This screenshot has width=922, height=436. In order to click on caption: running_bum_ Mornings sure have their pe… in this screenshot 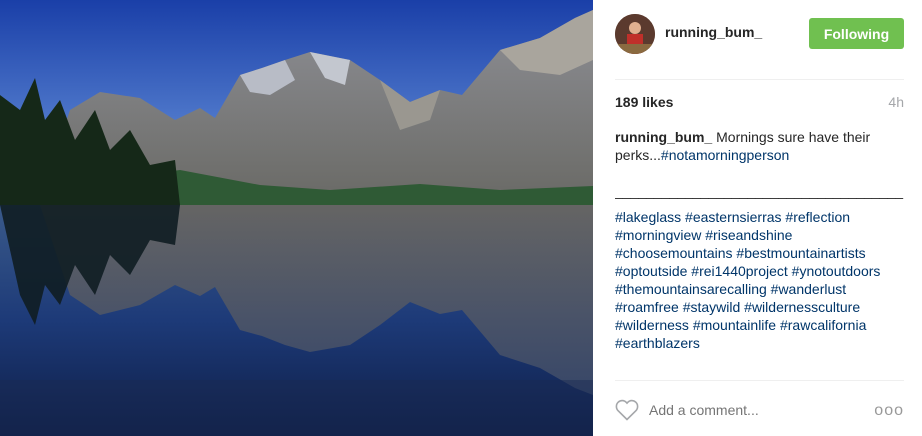, I will do `click(760, 146)`.